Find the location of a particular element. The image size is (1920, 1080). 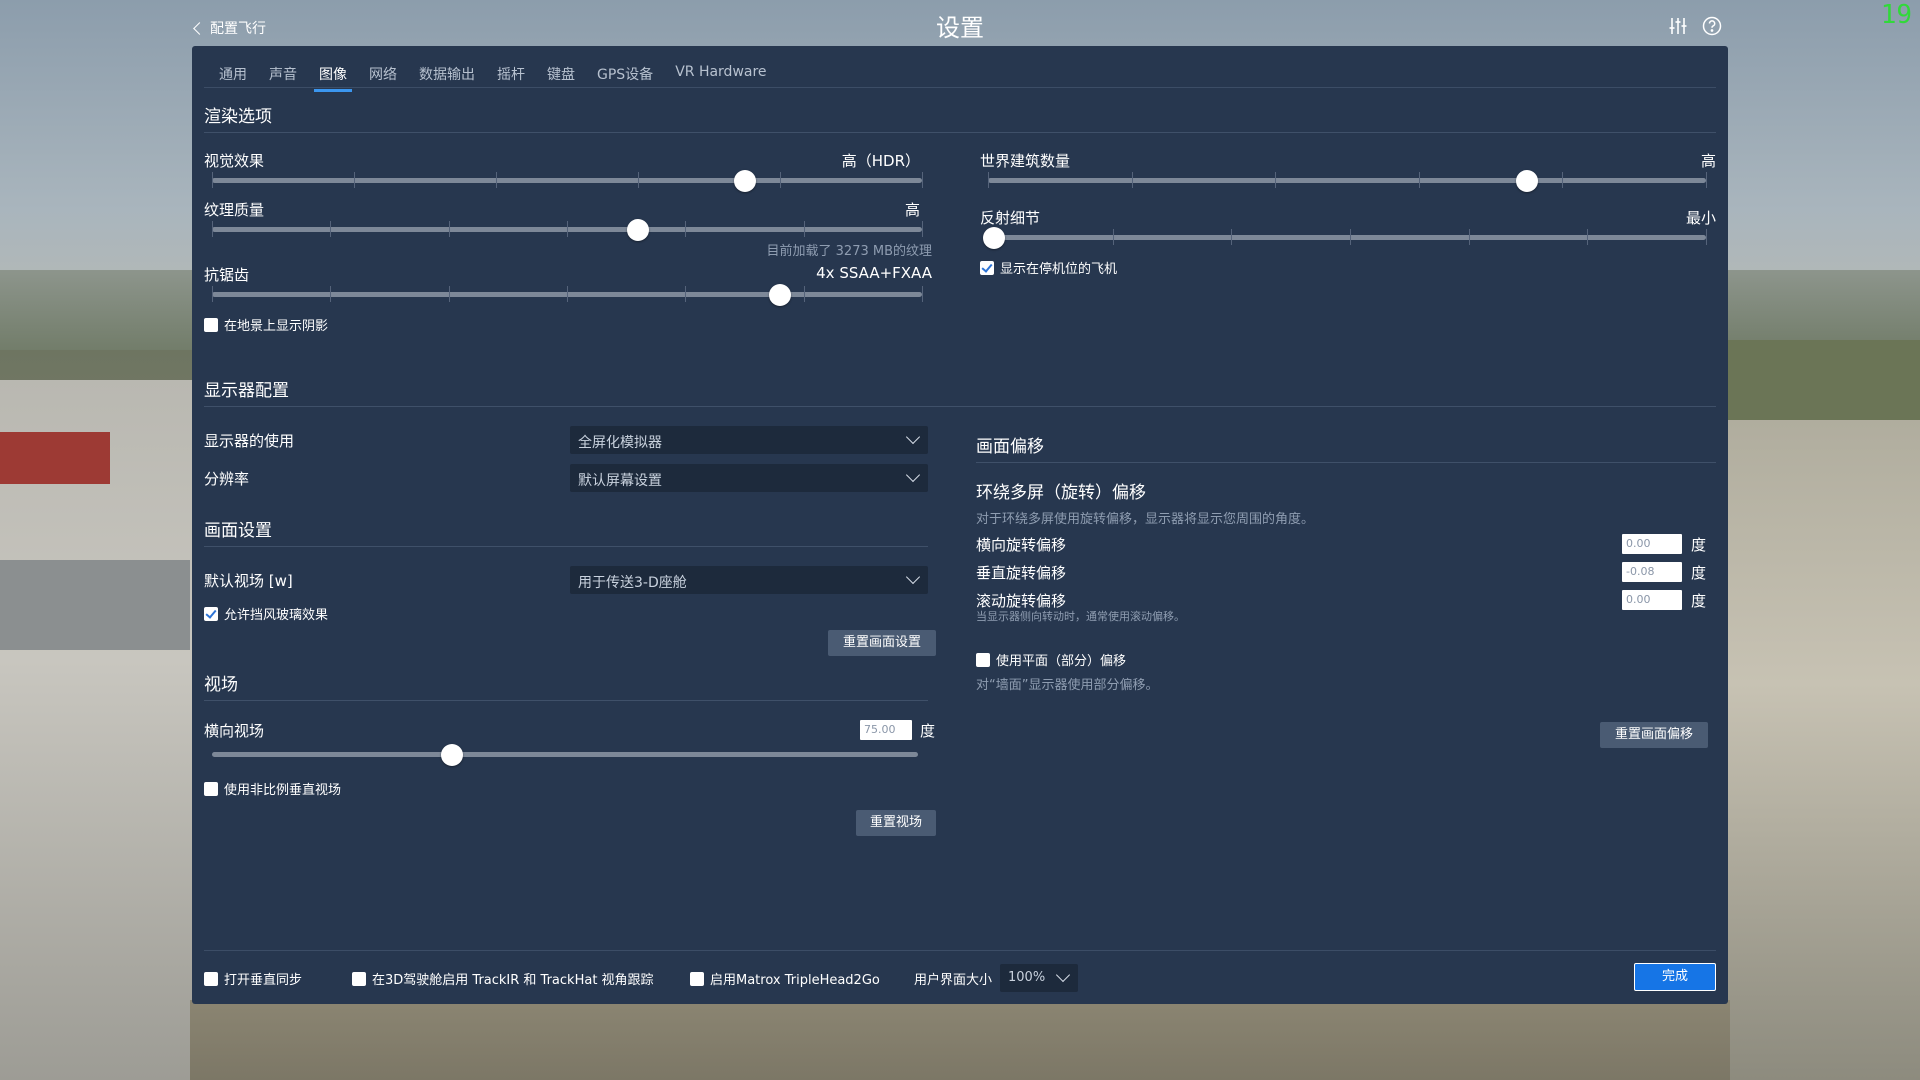

lateral-offset-unit: 度 is located at coordinates (1699, 545).